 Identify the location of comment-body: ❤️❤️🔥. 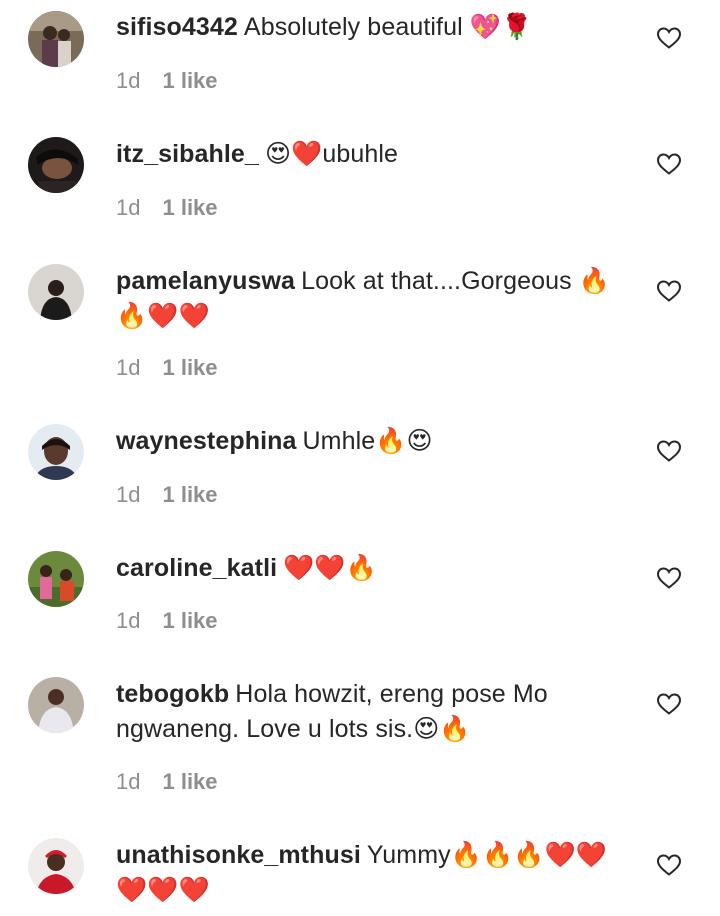
(330, 568).